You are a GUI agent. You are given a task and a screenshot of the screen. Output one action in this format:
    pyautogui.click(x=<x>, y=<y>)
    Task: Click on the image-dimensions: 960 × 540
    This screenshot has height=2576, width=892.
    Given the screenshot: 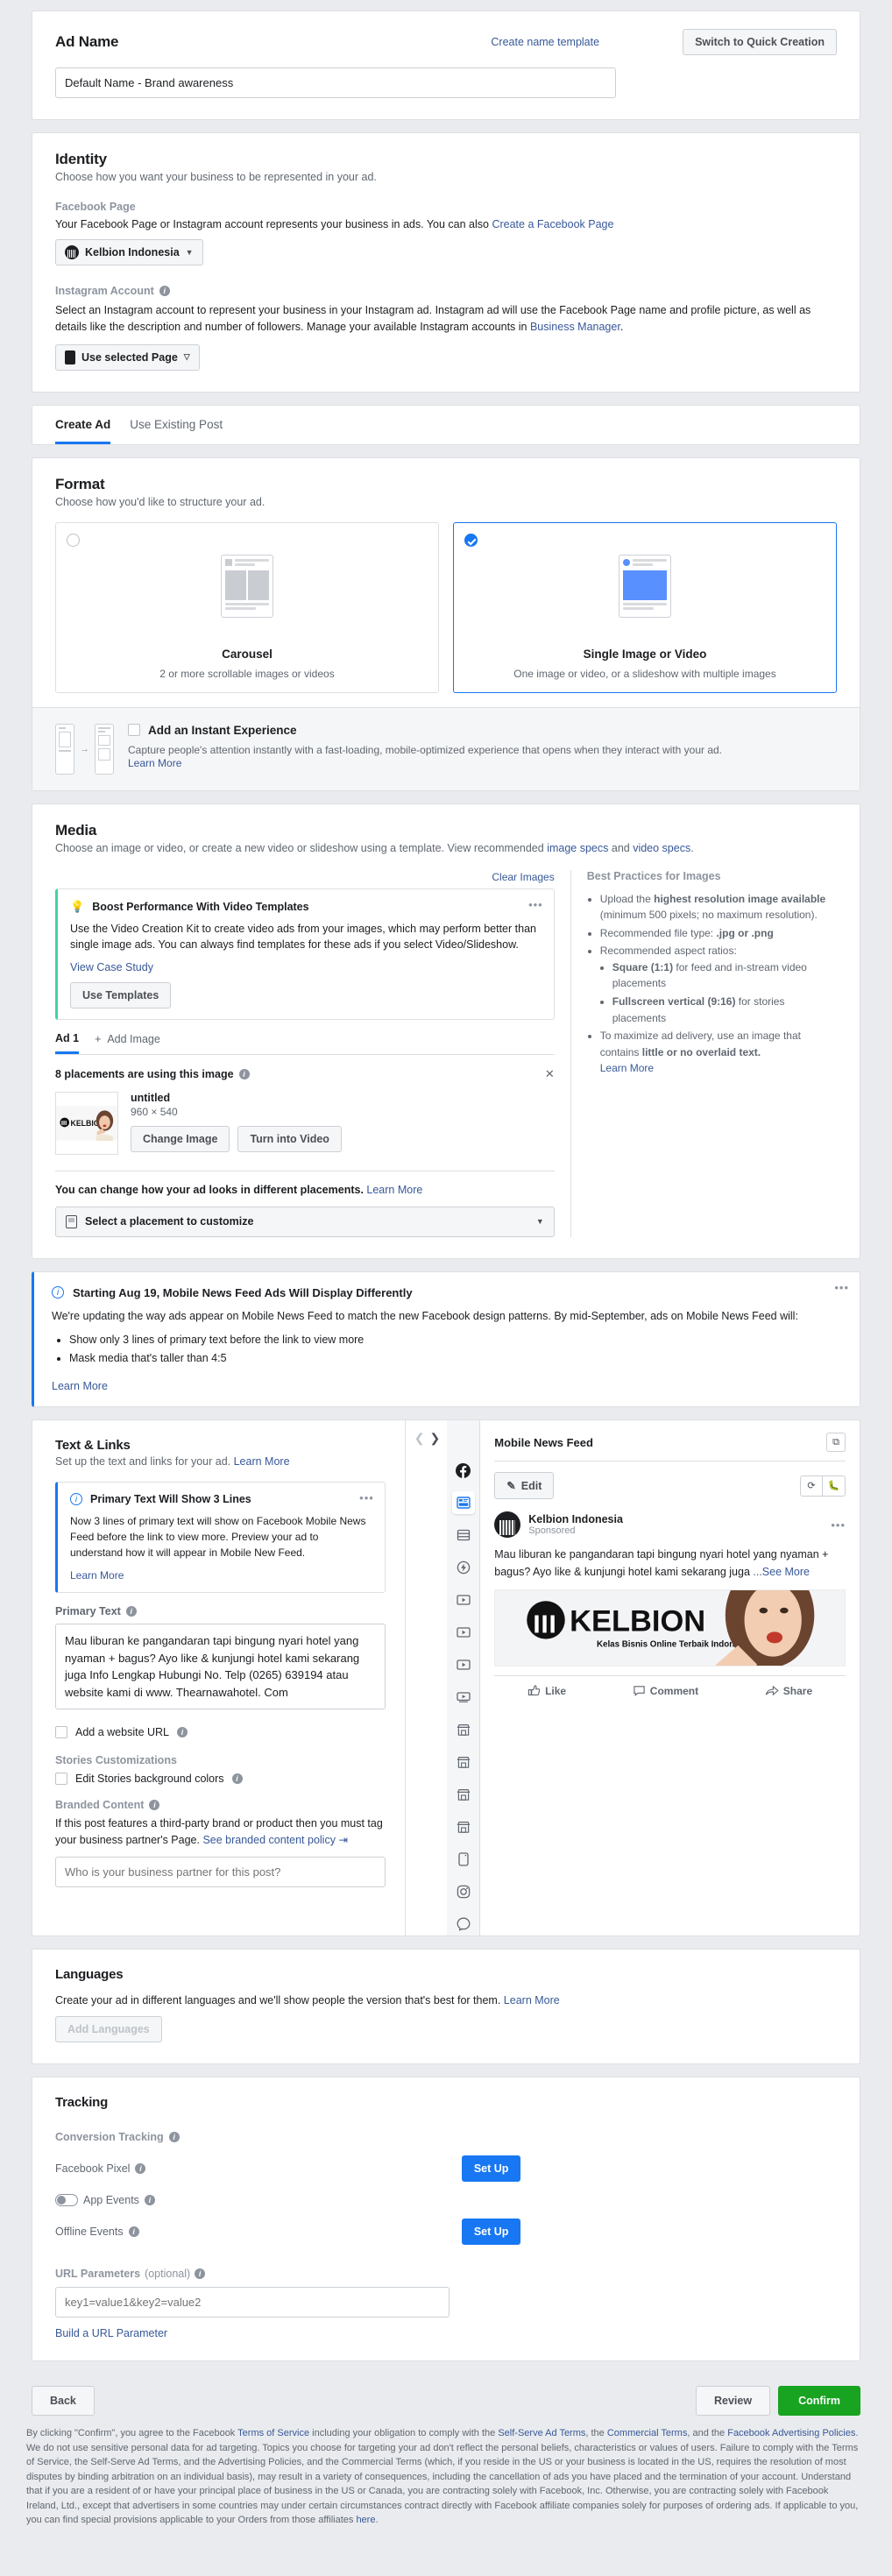 What is the action you would take?
    pyautogui.click(x=154, y=1111)
    